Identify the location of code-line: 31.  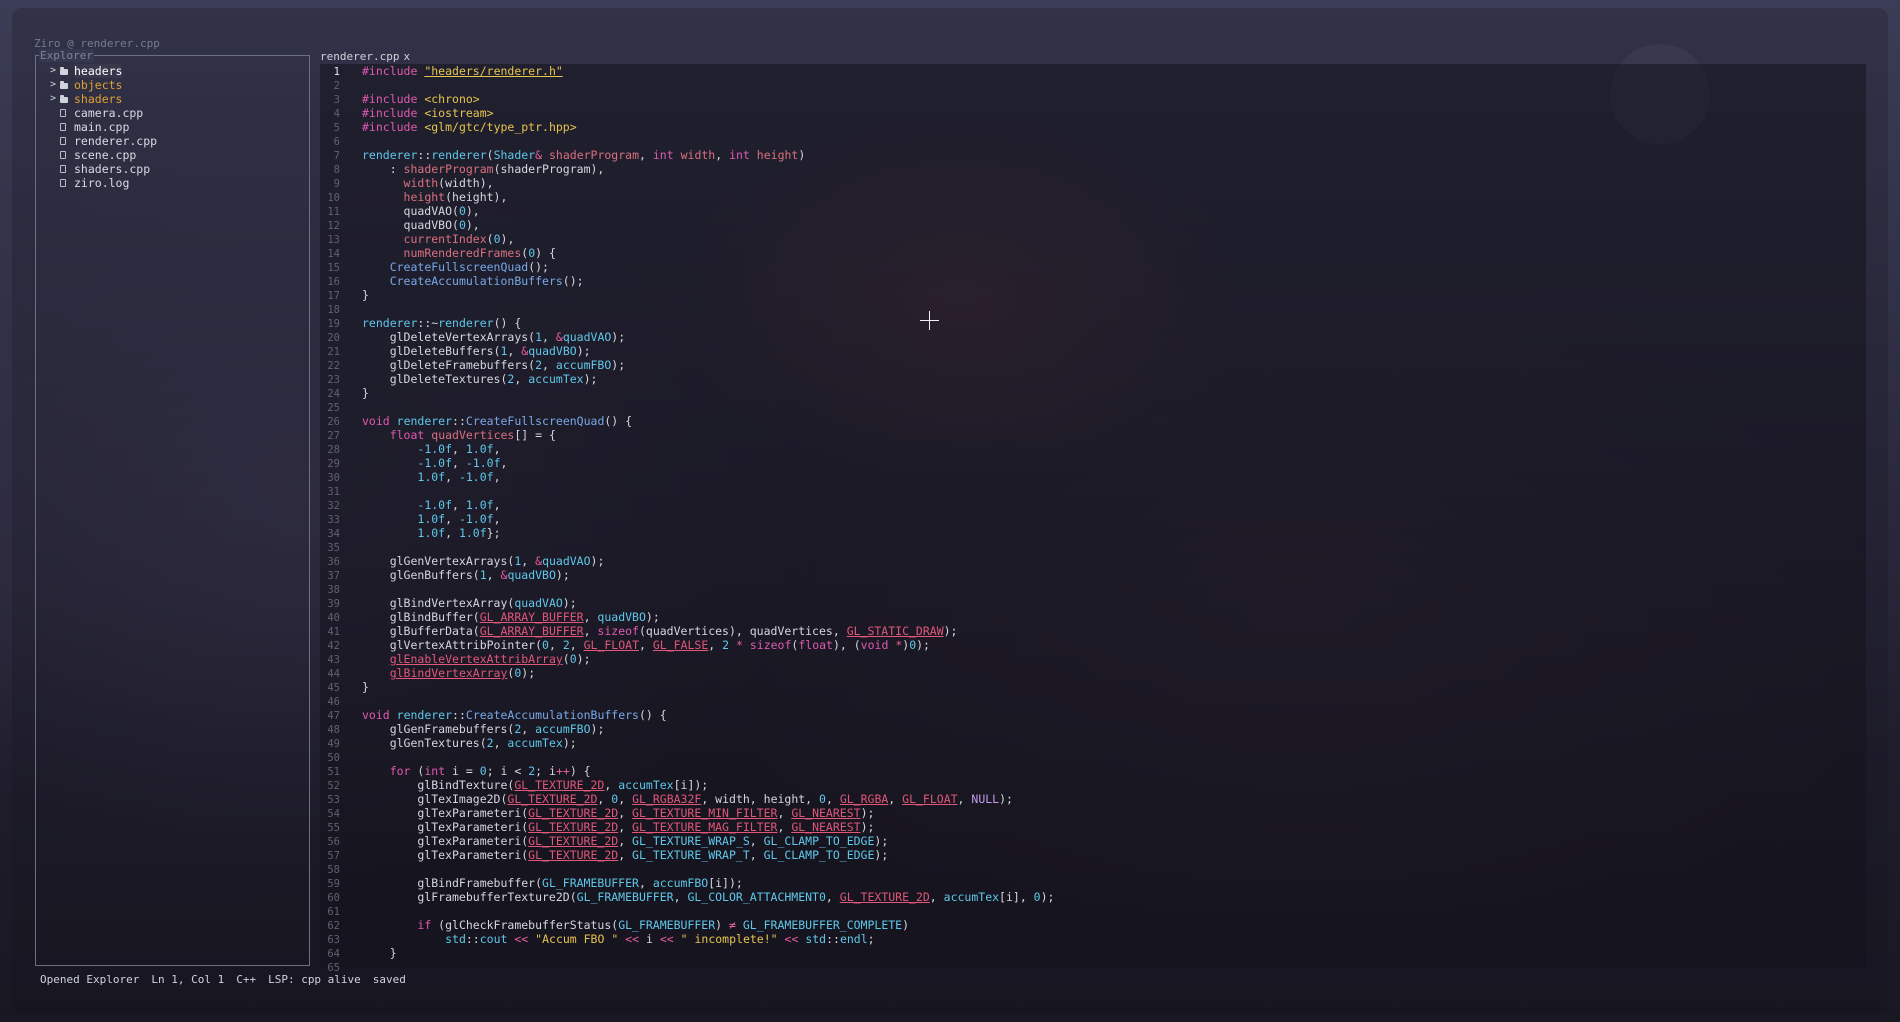
(687, 491).